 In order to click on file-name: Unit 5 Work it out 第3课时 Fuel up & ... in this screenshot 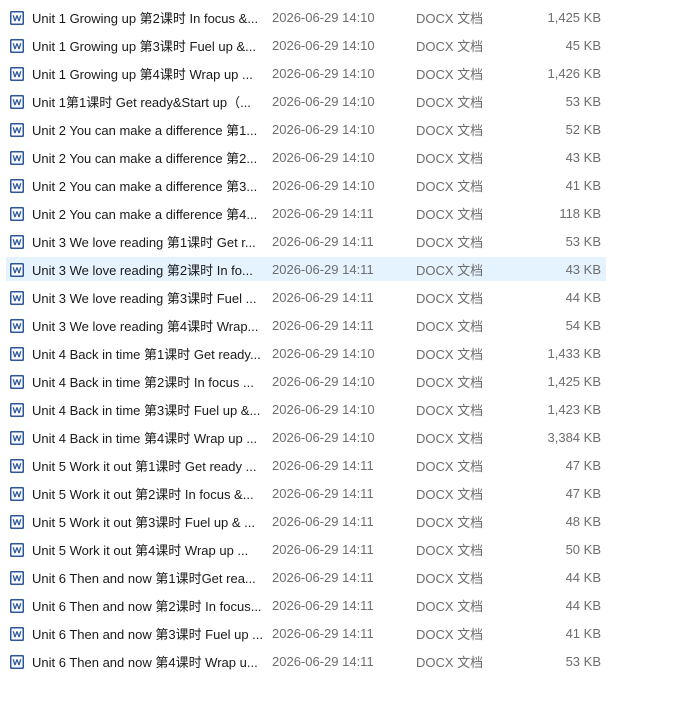, I will do `click(144, 522)`.